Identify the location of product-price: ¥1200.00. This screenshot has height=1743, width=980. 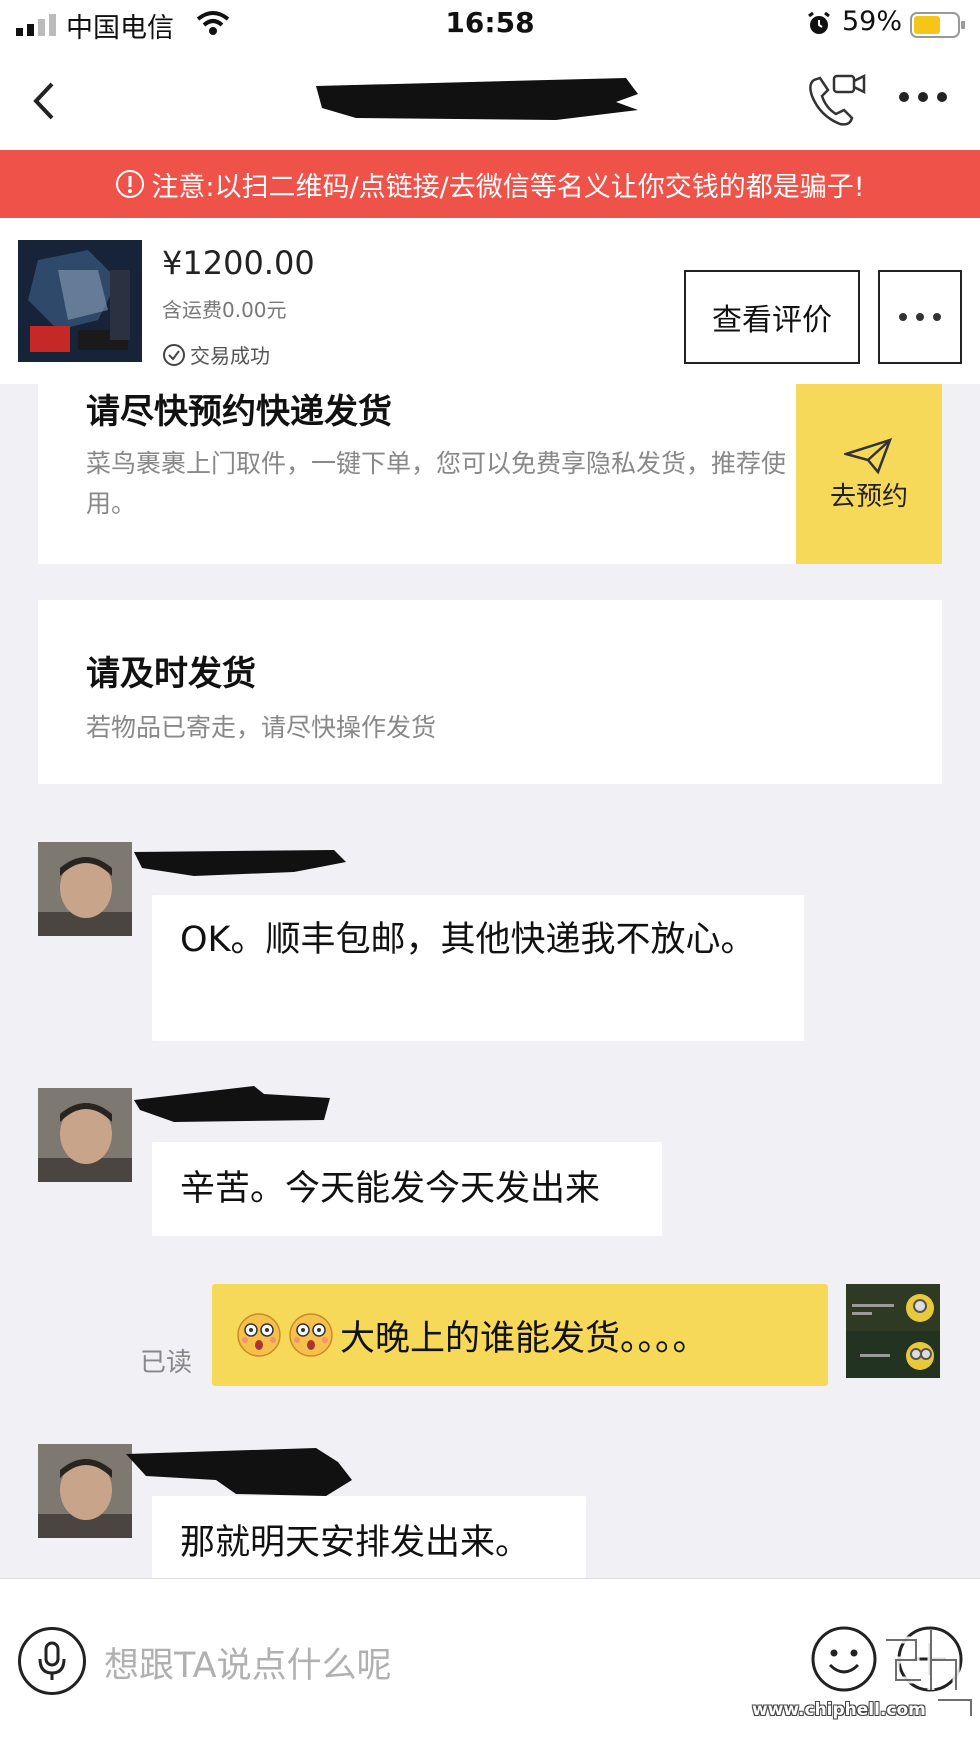
(238, 263).